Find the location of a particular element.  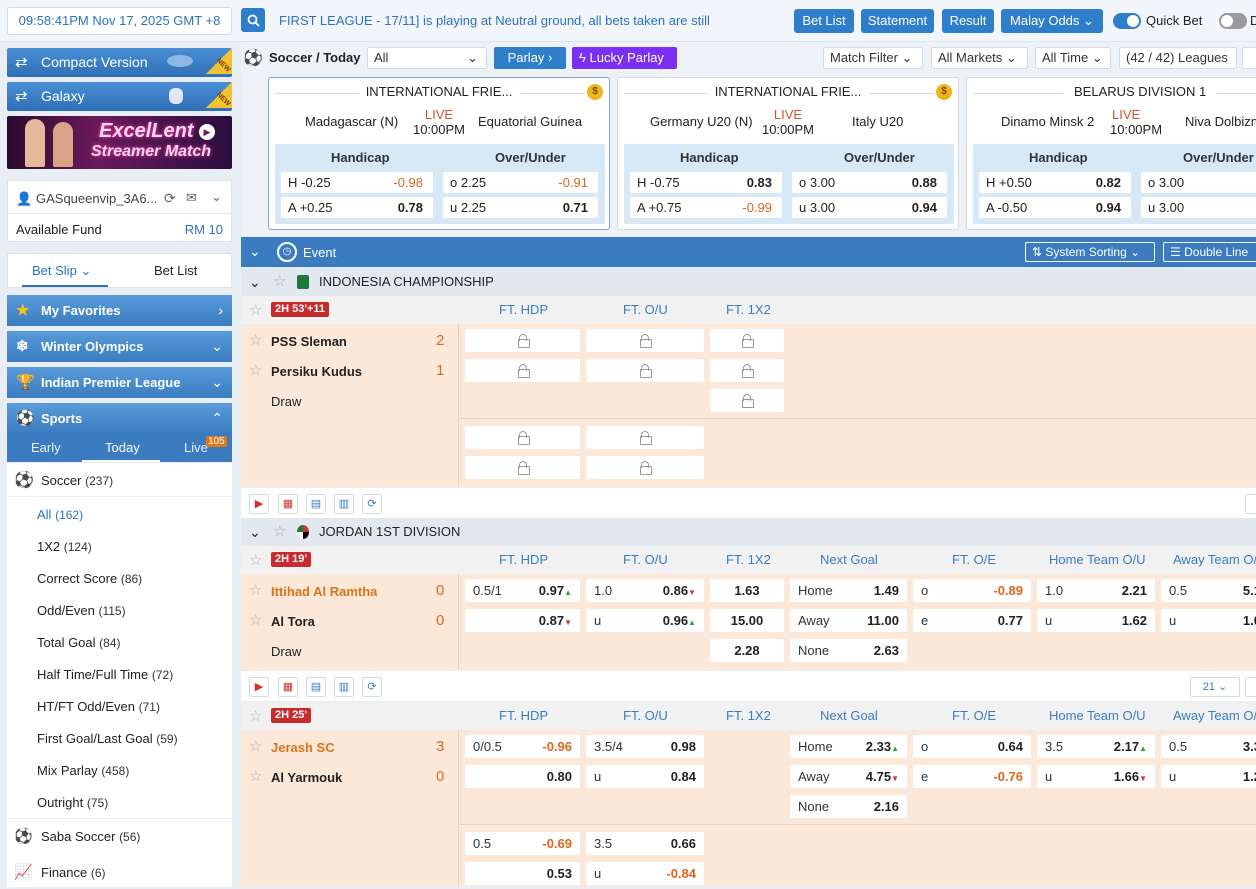

odds-cell: 0.87▼ is located at coordinates (522, 620).